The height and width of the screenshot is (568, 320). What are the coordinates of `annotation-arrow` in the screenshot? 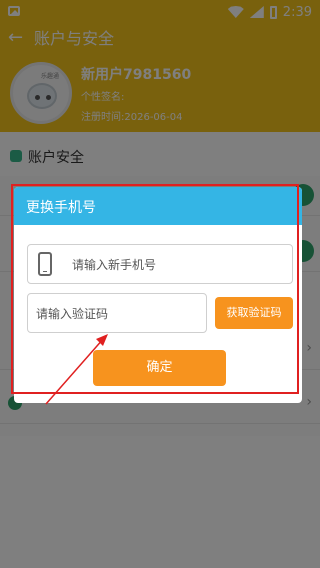 It's located at (76, 369).